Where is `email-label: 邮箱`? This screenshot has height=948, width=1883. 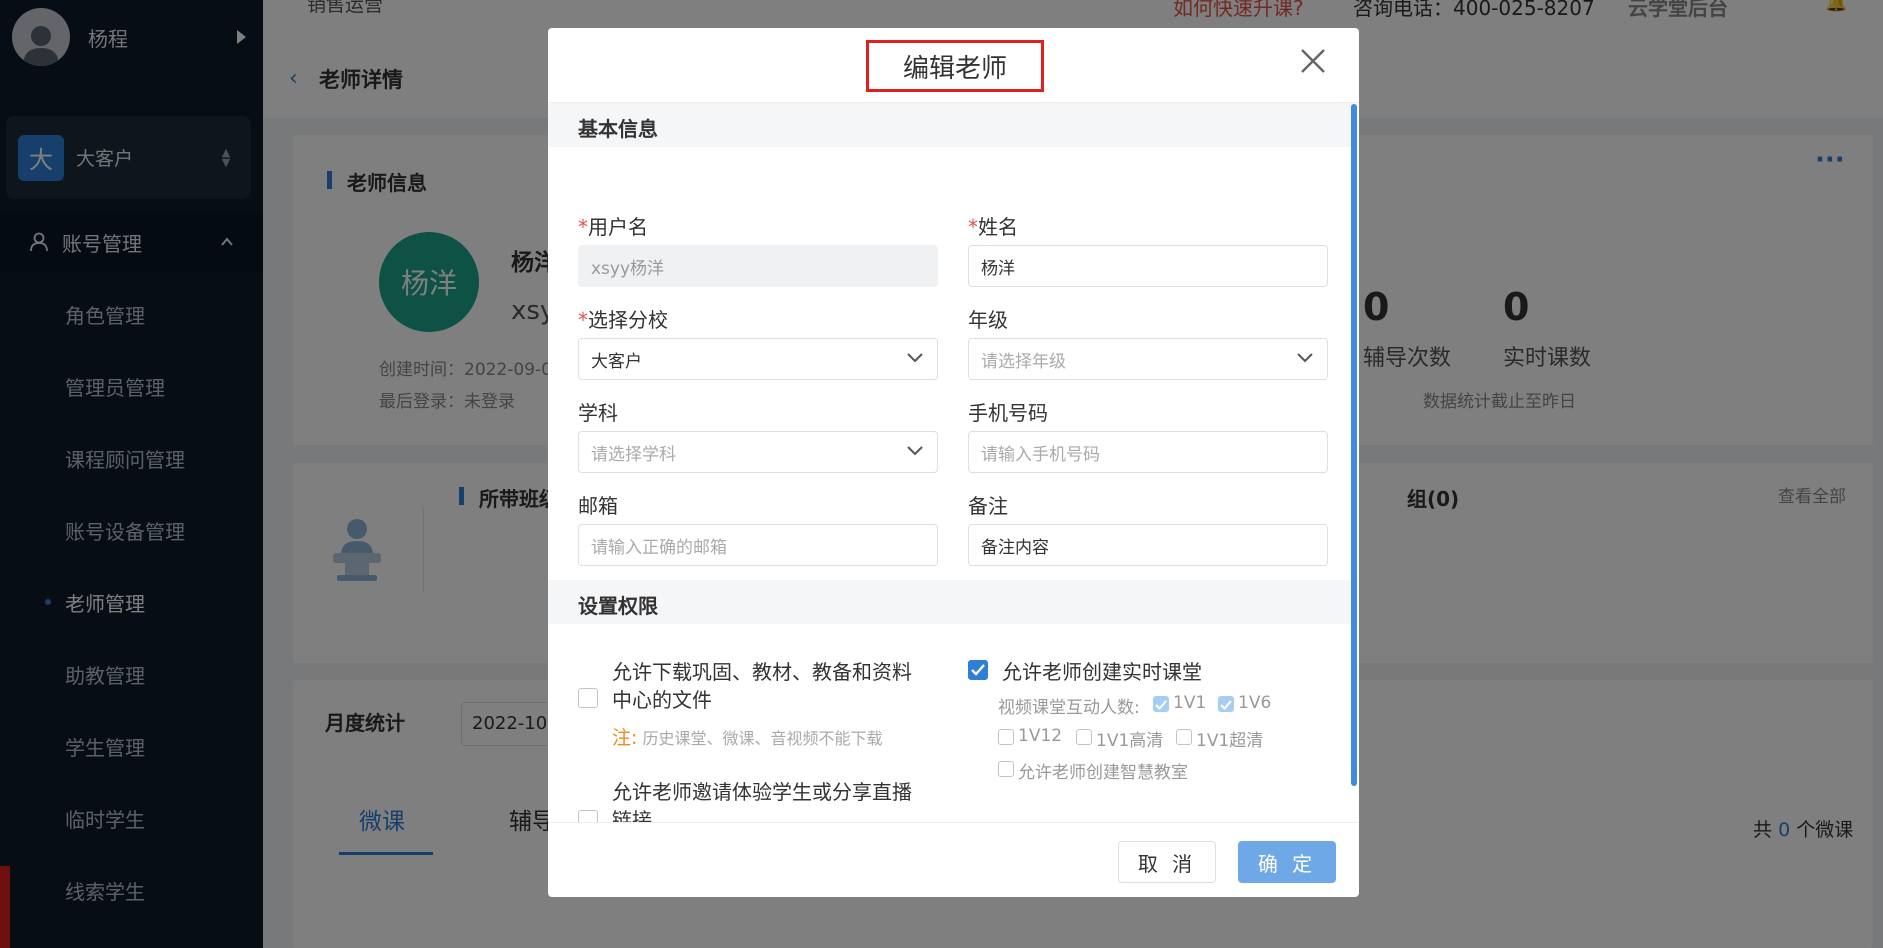
email-label: 邮箱 is located at coordinates (598, 506).